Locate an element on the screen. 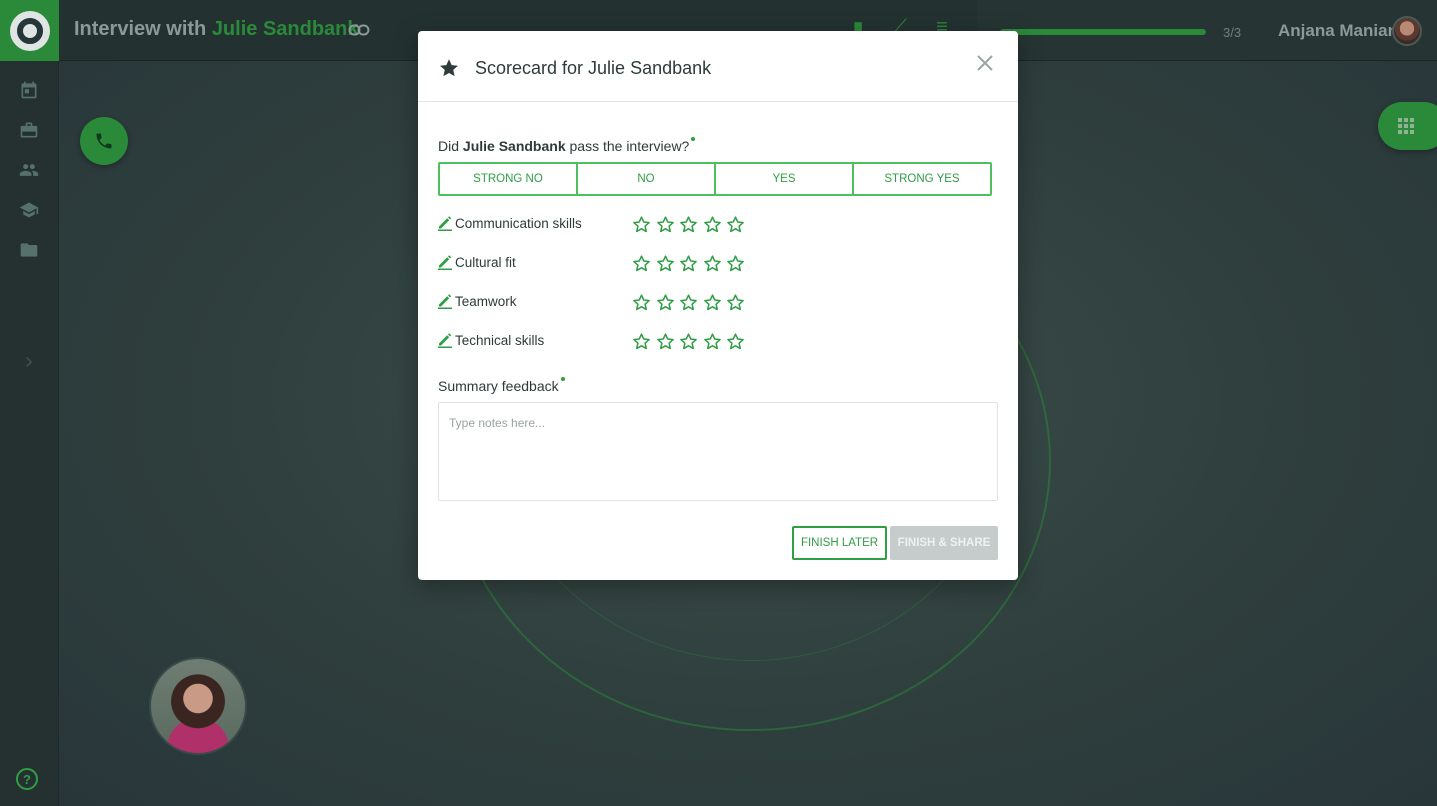 The width and height of the screenshot is (1437, 806). criterion-row: Cultural fit is located at coordinates (708, 272).